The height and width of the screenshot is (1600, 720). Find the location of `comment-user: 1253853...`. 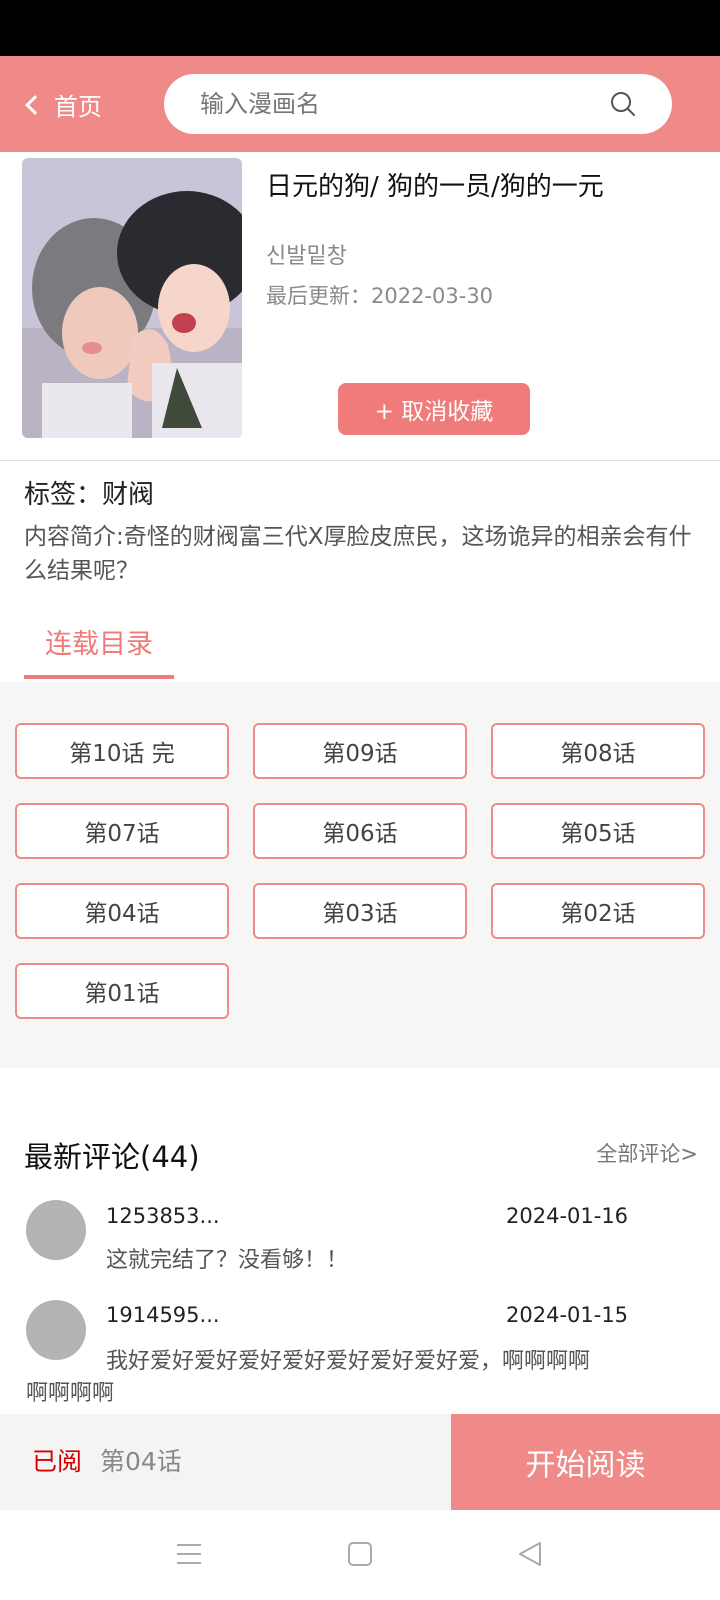

comment-user: 1253853... is located at coordinates (163, 1216).